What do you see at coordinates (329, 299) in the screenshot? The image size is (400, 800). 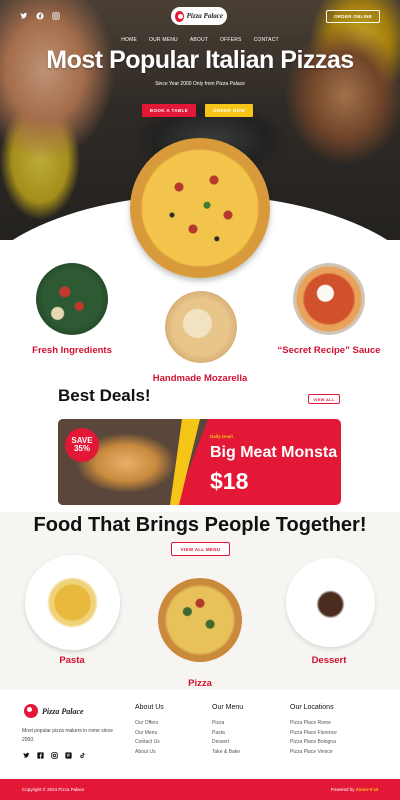 I see `secret-recipe-sauce-image` at bounding box center [329, 299].